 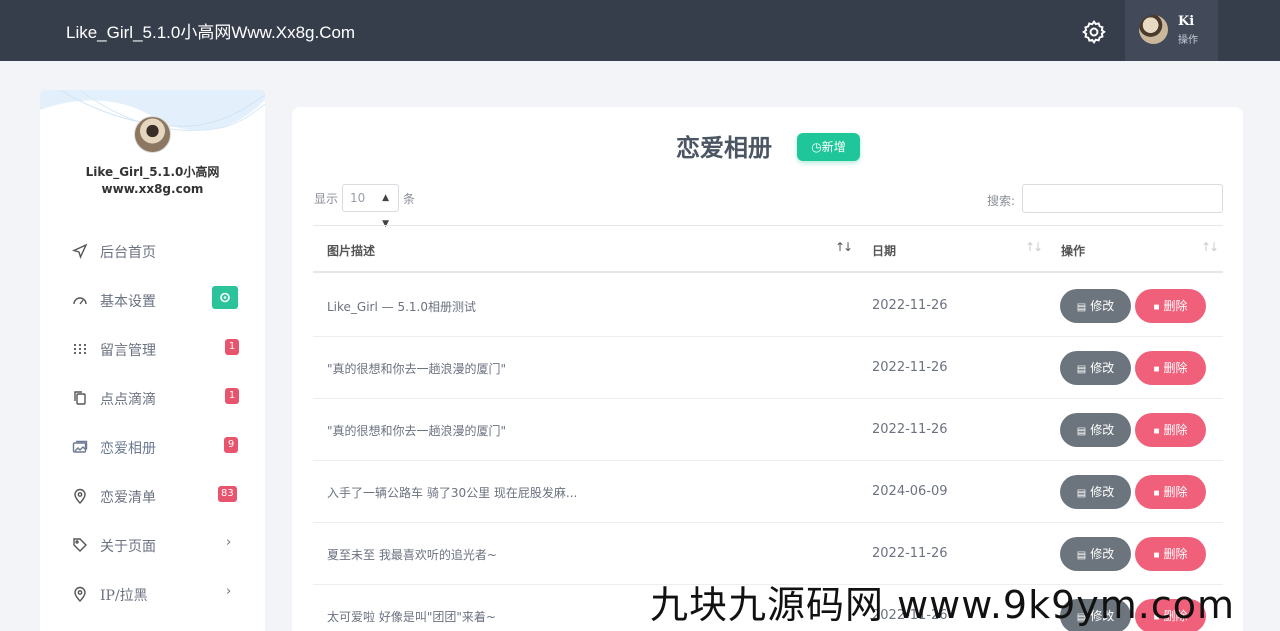 I want to click on sidebar-item-settings: 基本设置, so click(x=152, y=300).